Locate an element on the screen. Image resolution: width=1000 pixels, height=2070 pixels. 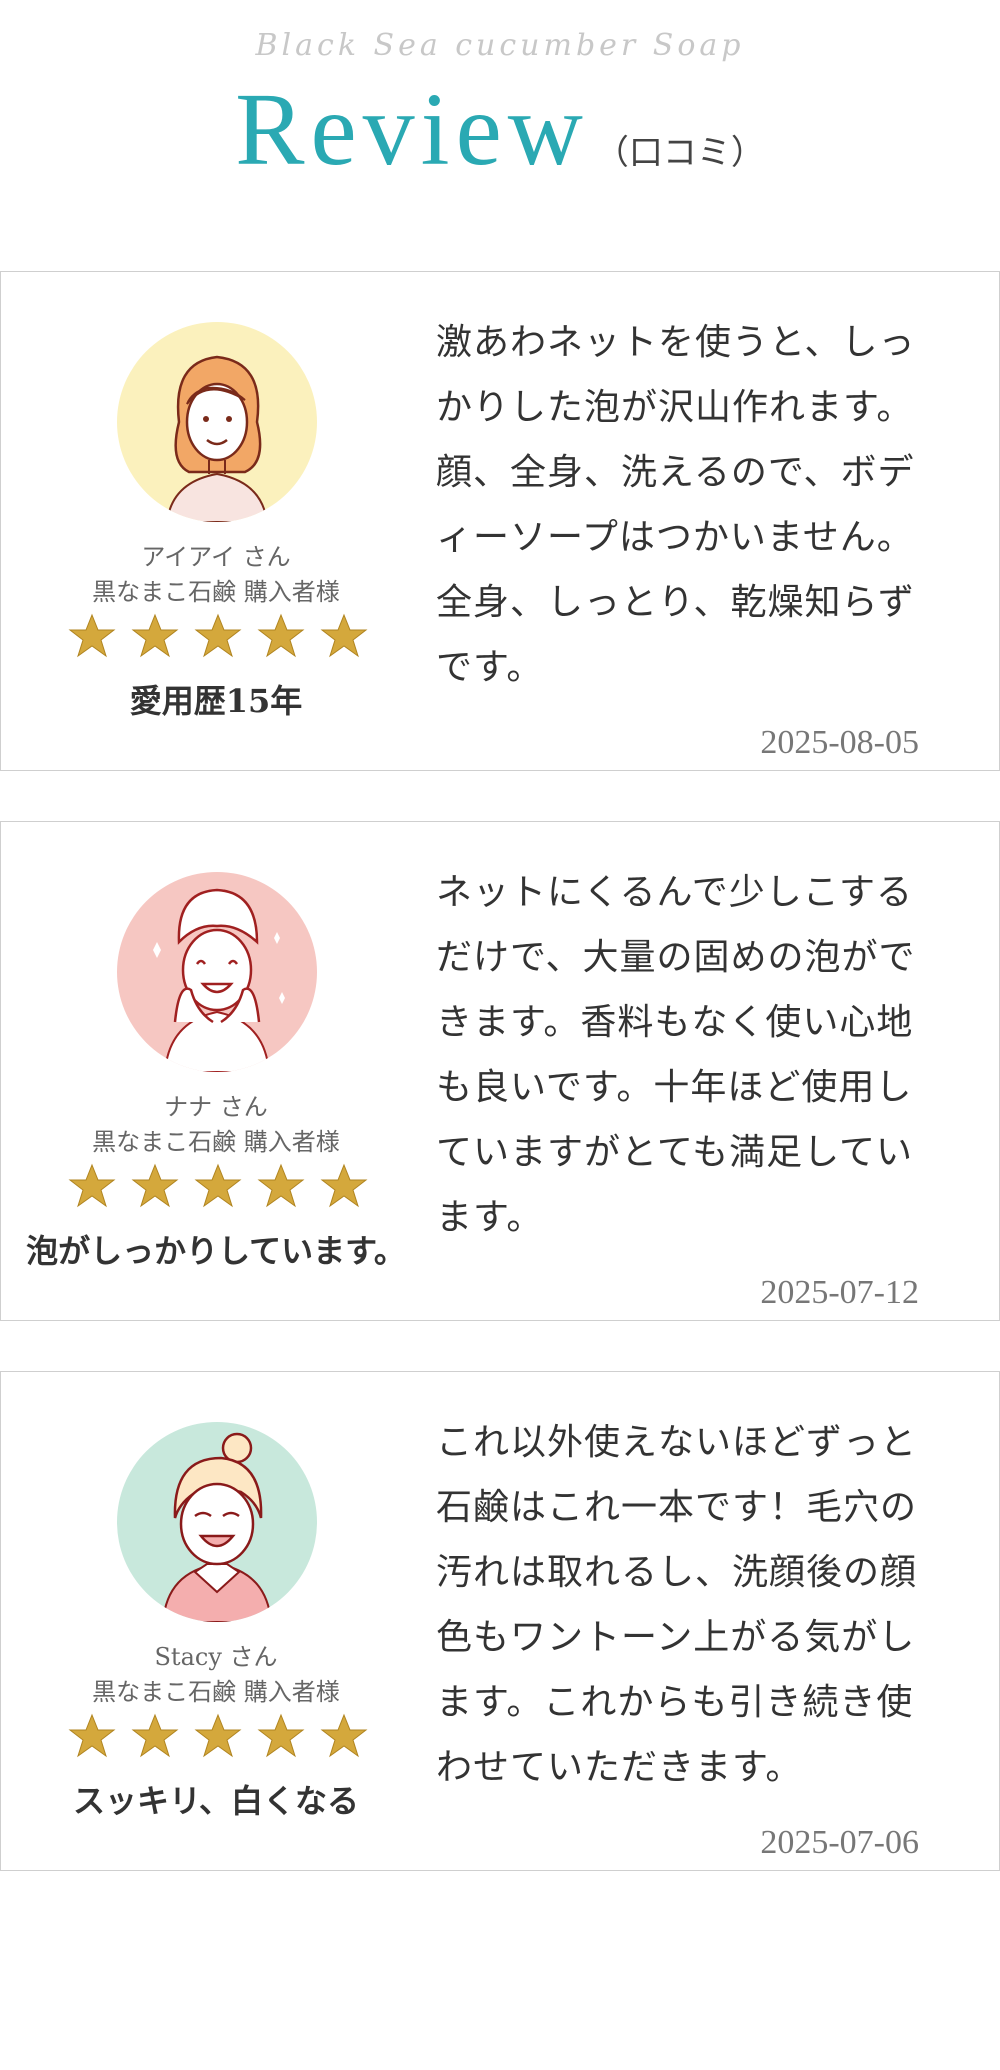
review-date: 2025-08-05 is located at coordinates (839, 742).